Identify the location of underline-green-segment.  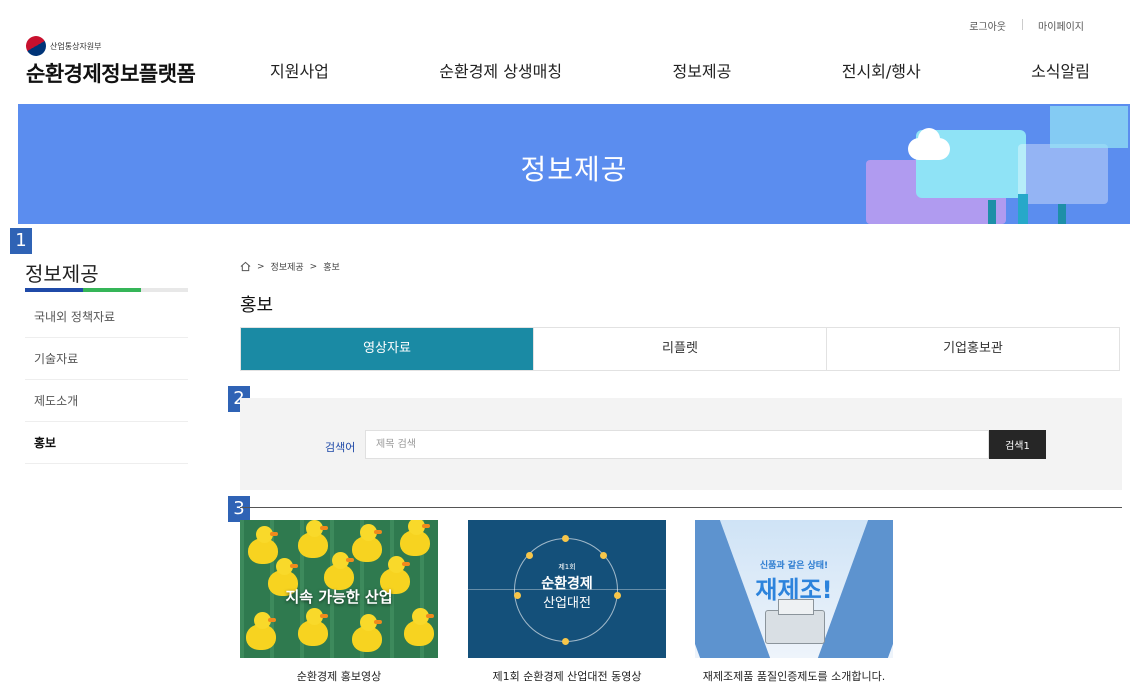
(112, 290).